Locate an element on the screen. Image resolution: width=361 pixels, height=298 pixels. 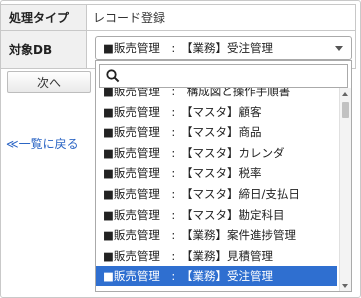
target-db-selected-value: ■販売管理 : 【業務】受注管理 is located at coordinates (188, 48).